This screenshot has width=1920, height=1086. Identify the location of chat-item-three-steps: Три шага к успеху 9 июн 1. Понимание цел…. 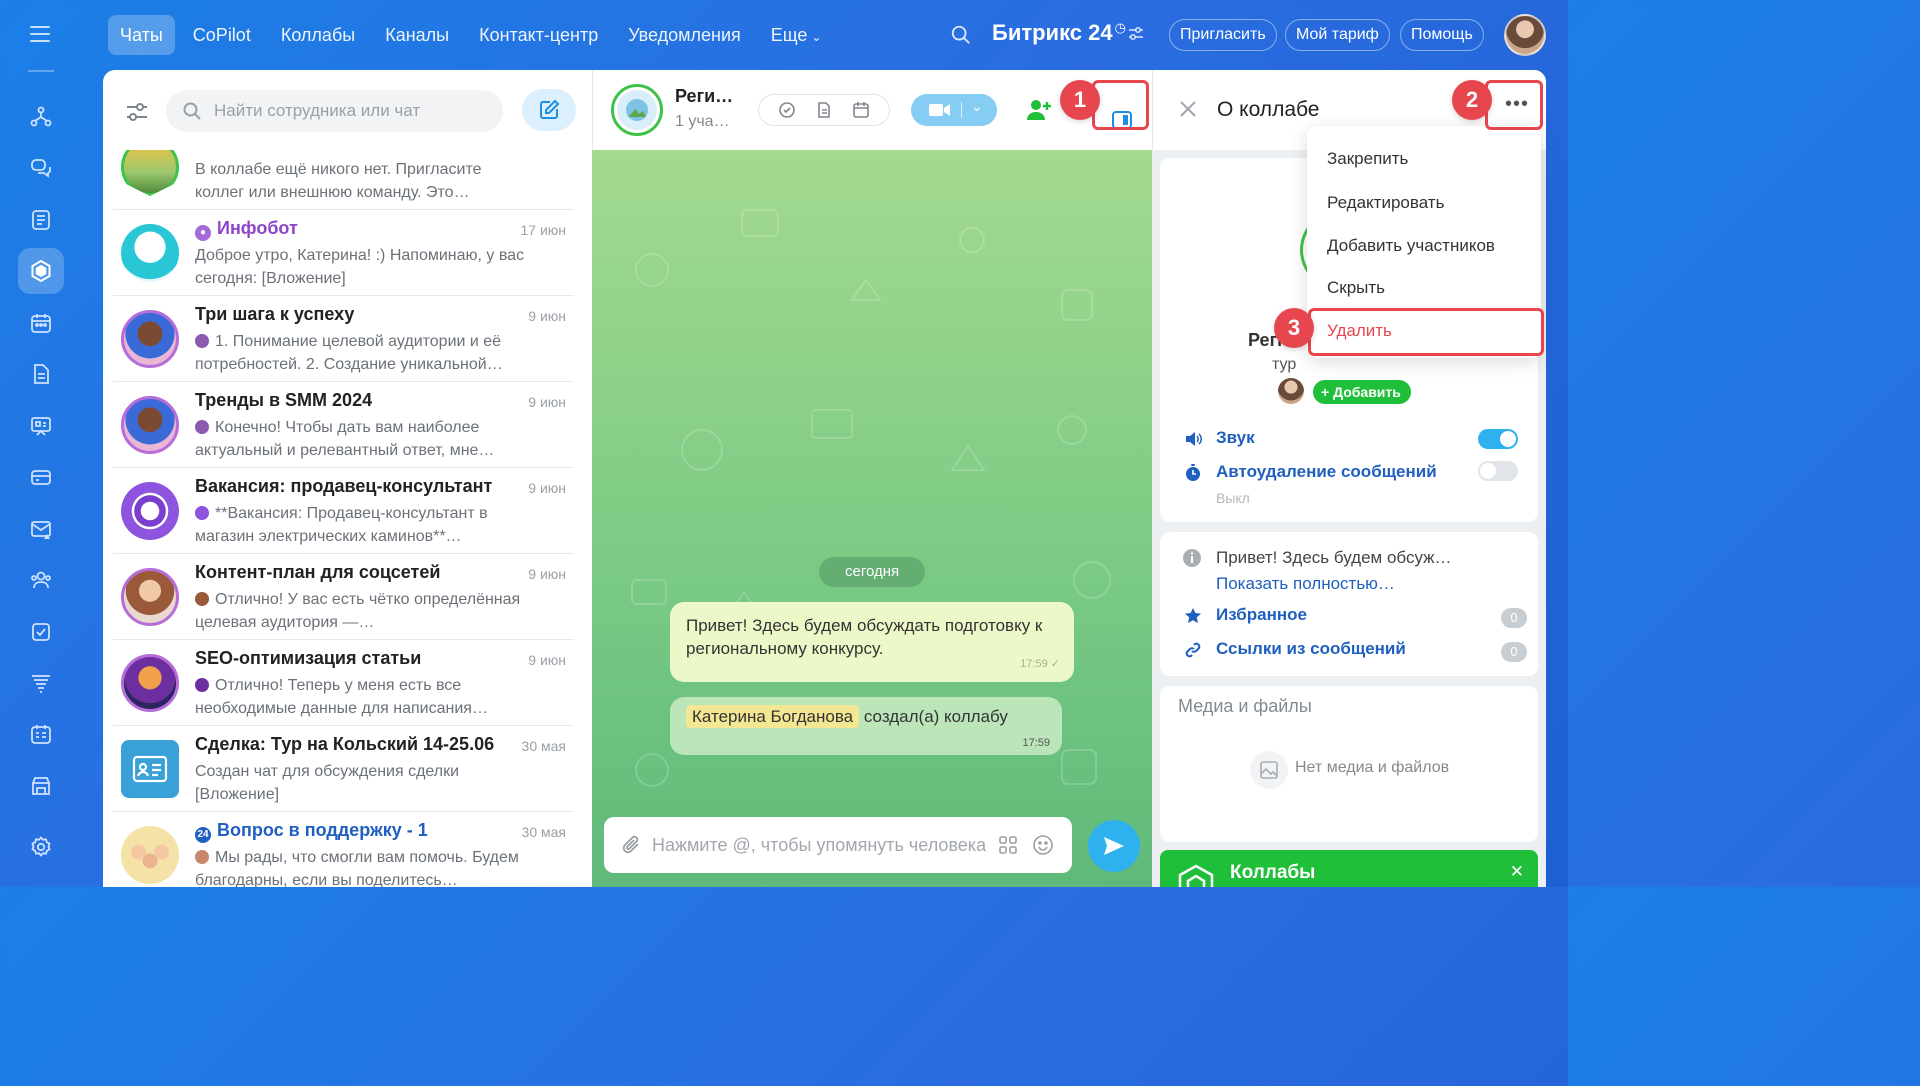
(347, 339).